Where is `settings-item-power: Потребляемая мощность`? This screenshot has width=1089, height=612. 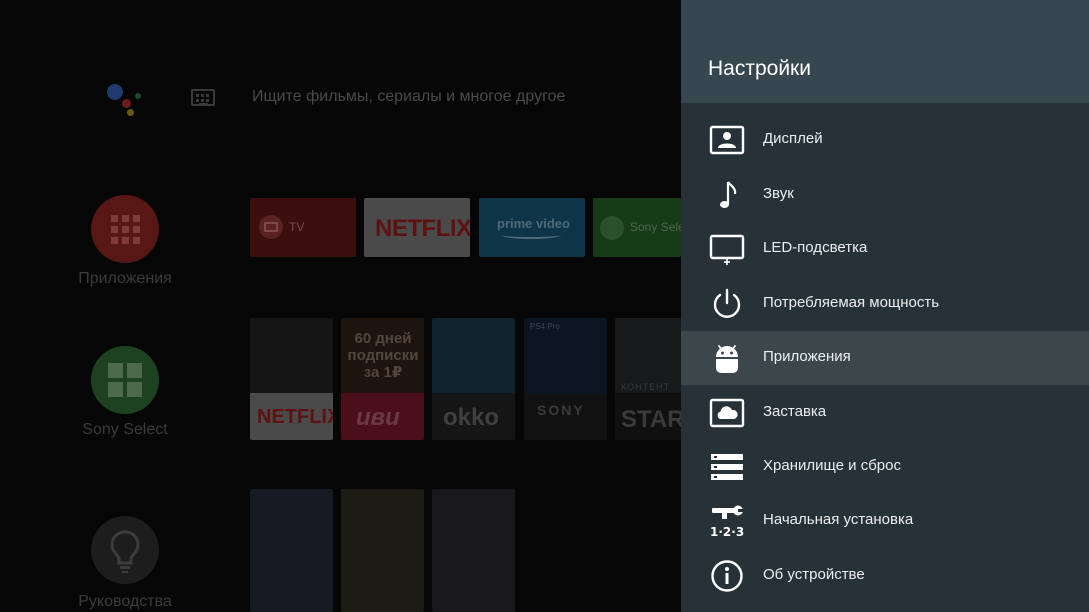 settings-item-power: Потребляемая мощность is located at coordinates (885, 304).